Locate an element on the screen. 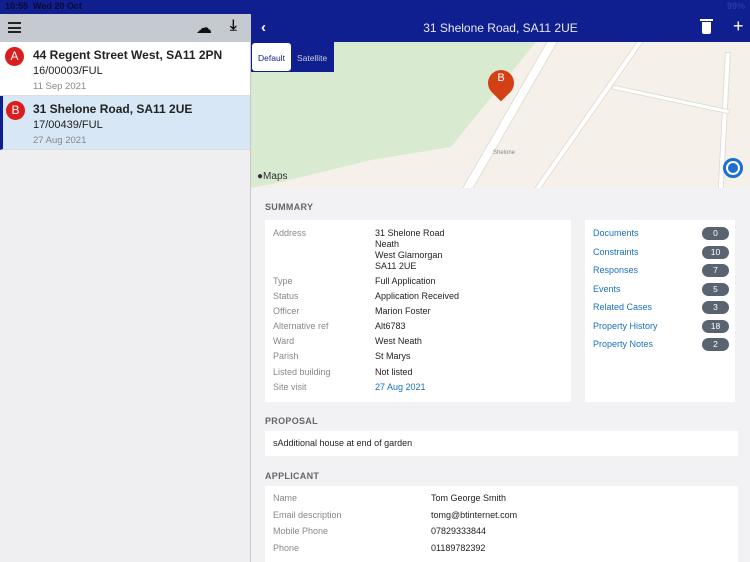 This screenshot has height=562, width=750. field-value: Alt6783 is located at coordinates (390, 326).